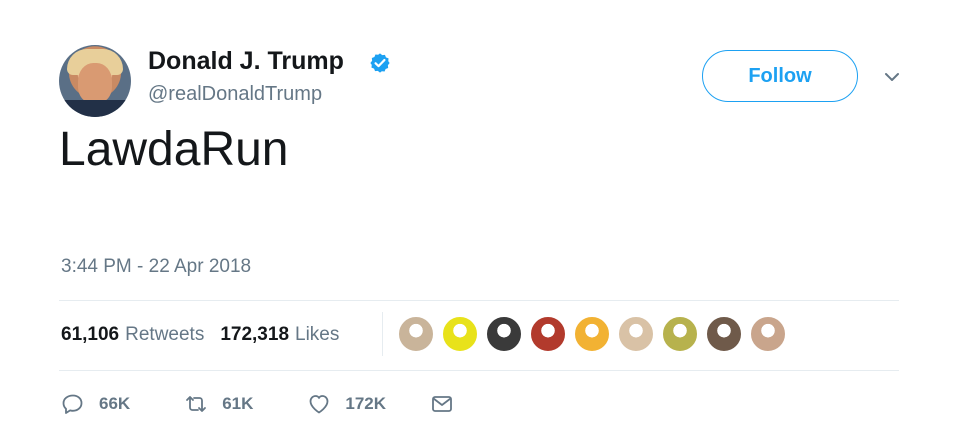 The height and width of the screenshot is (428, 960). I want to click on chevron-down-icon, so click(892, 77).